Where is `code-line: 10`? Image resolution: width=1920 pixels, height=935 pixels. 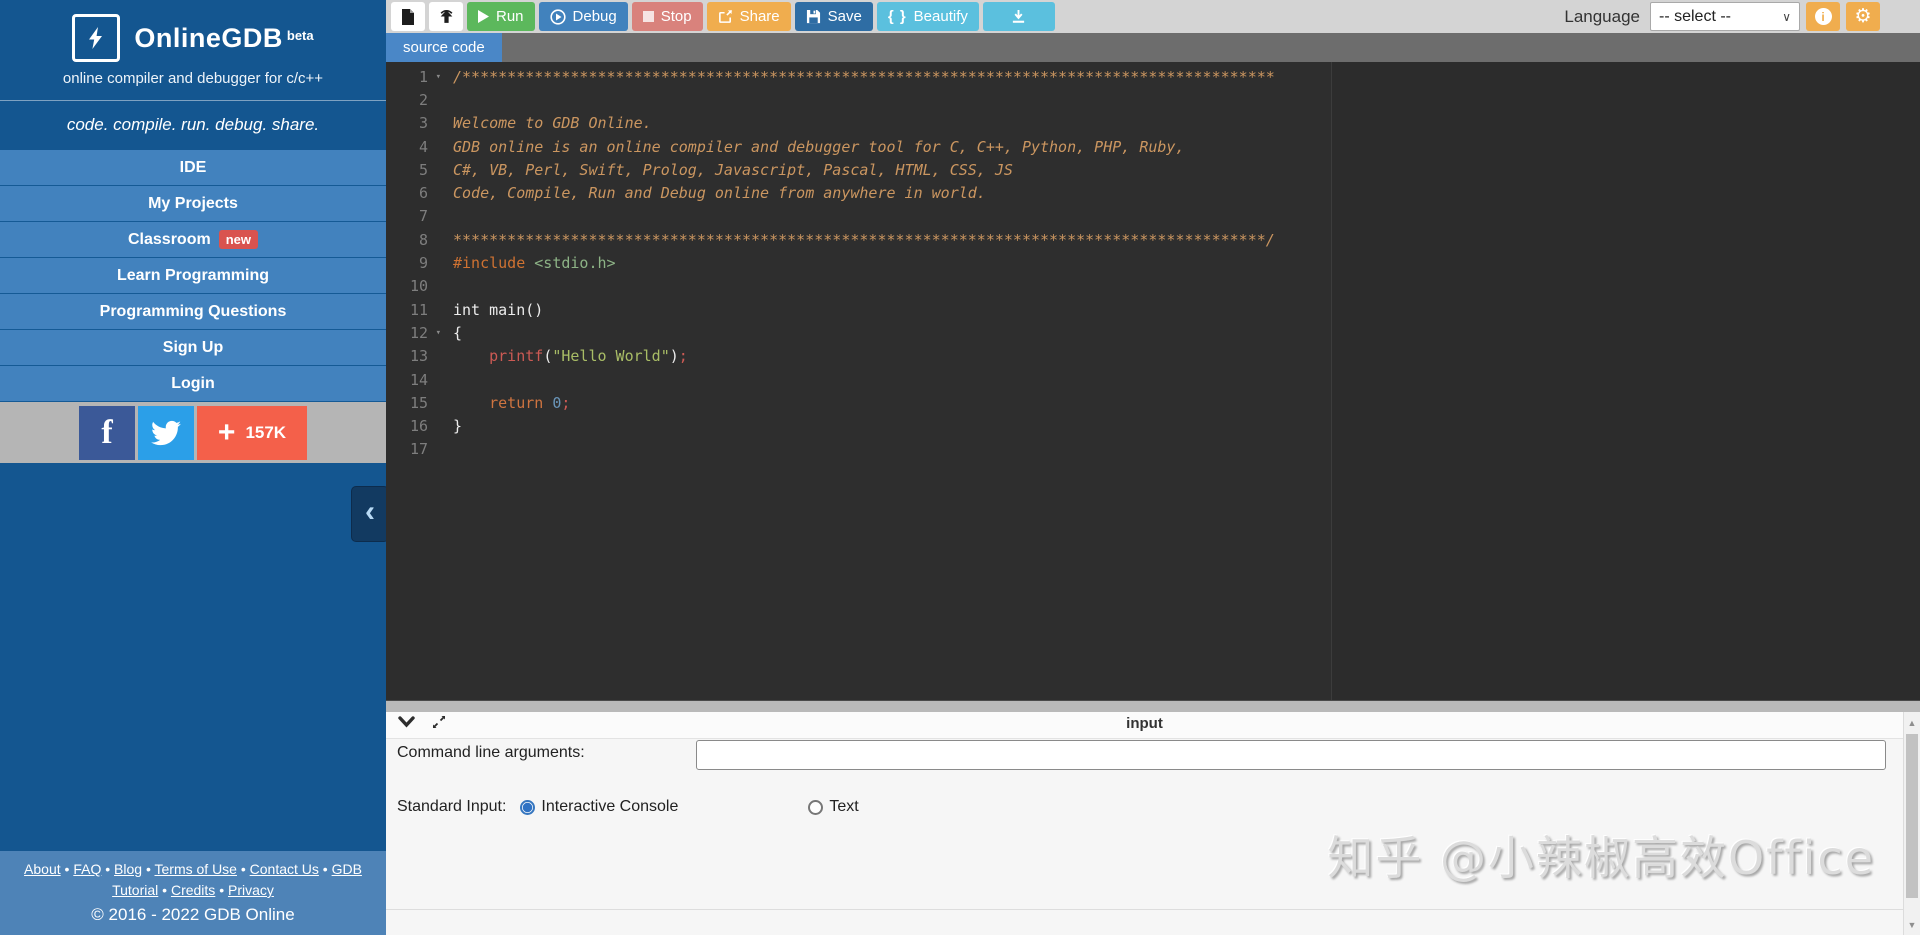
code-line: 10 is located at coordinates (1153, 286).